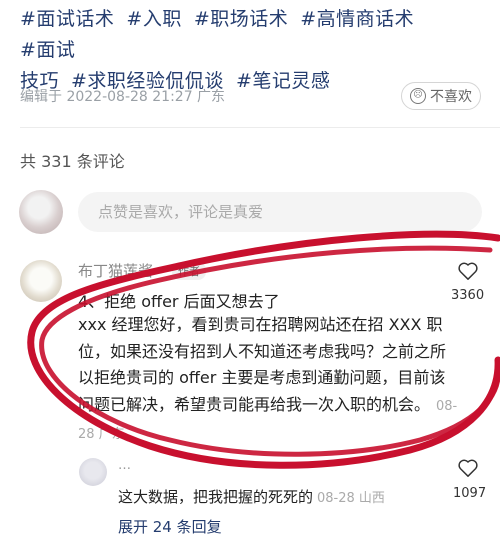 The height and width of the screenshot is (537, 500). Describe the element at coordinates (470, 493) in the screenshot. I see `reply-like-count: 1097` at that location.